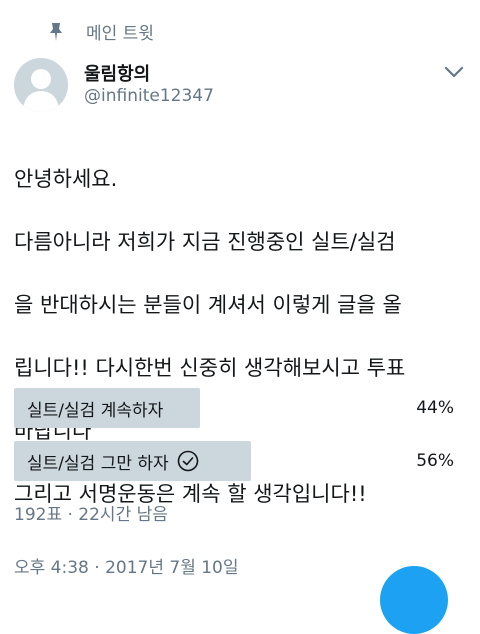 This screenshot has height=634, width=480. I want to click on tweet-menu-button, so click(454, 72).